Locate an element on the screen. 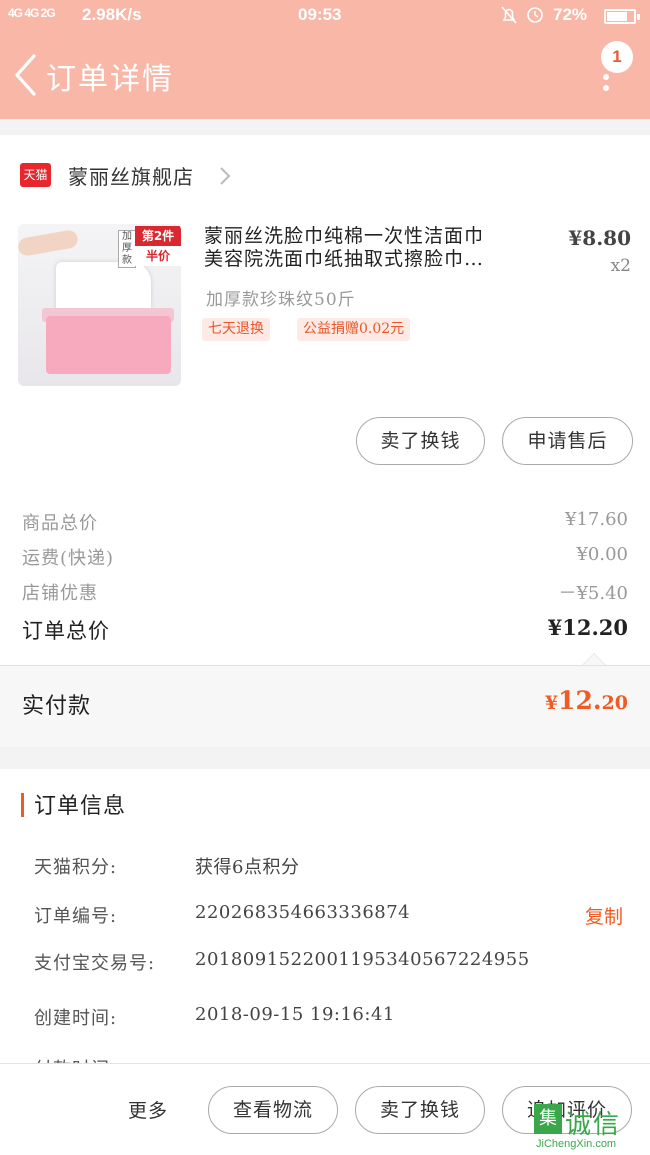 This screenshot has height=1155, width=650. sell-for-cash-button-bottom: 卖了换钱 is located at coordinates (420, 1110).